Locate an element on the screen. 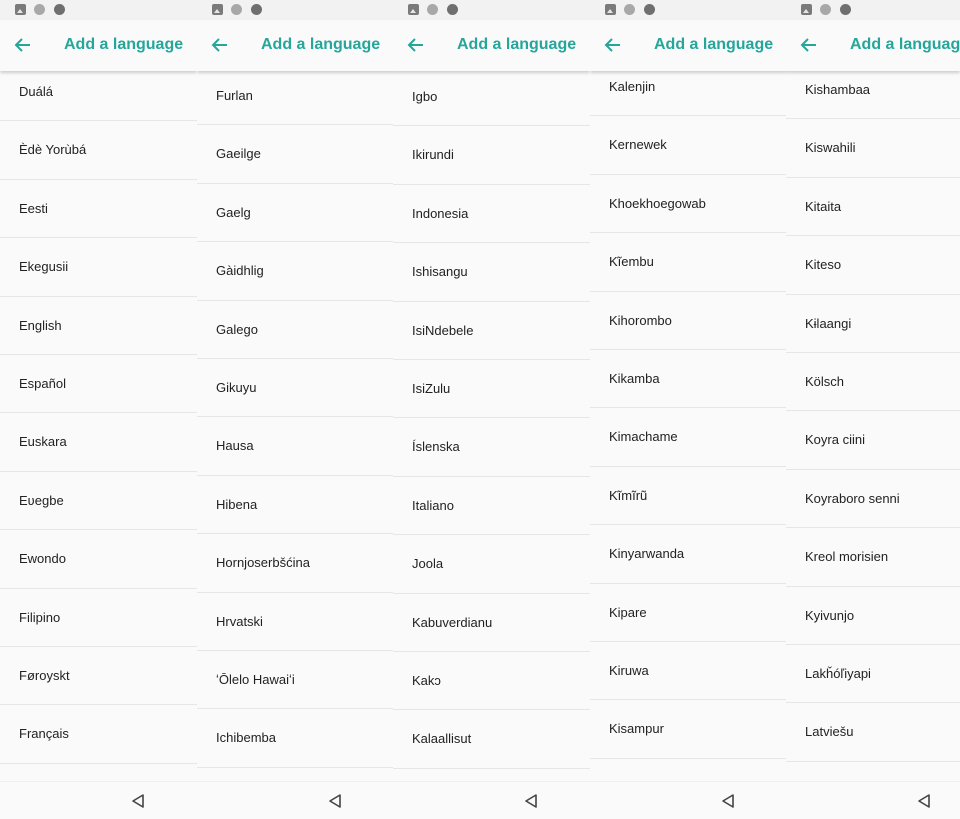 This screenshot has height=819, width=960. list-item: Hornjoserbšćina is located at coordinates (295, 563).